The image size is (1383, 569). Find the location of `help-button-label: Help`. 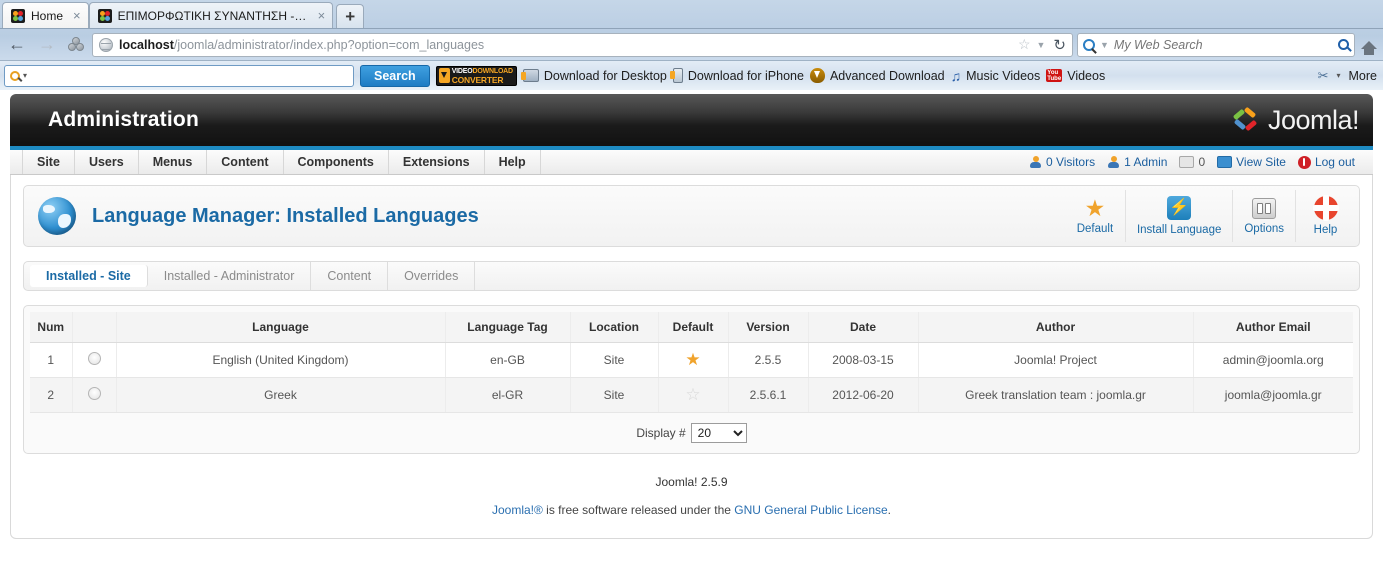

help-button-label: Help is located at coordinates (1325, 230).